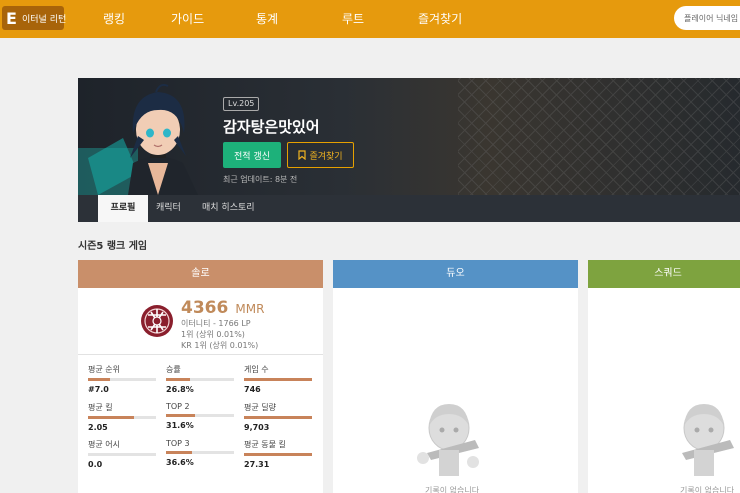 The image size is (740, 493). I want to click on refresh-button: 전적 갱신, so click(252, 155).